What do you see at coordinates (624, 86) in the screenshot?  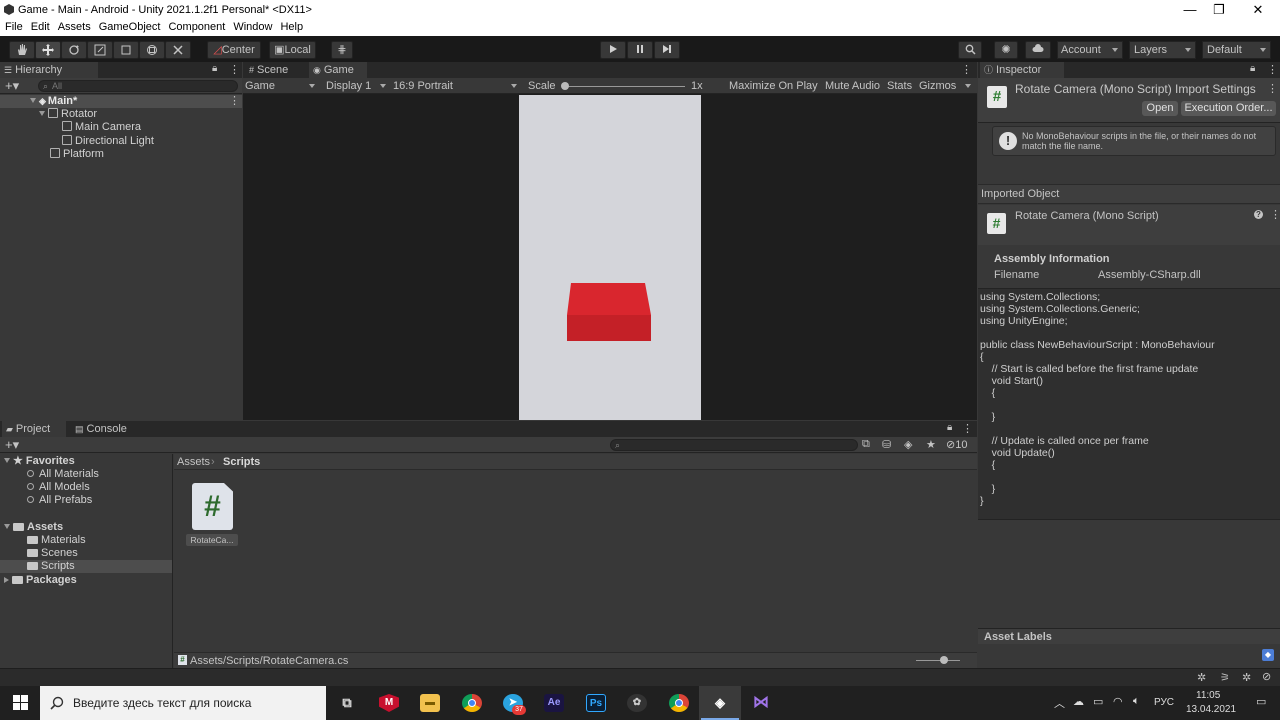 I see `scale-slider-track` at bounding box center [624, 86].